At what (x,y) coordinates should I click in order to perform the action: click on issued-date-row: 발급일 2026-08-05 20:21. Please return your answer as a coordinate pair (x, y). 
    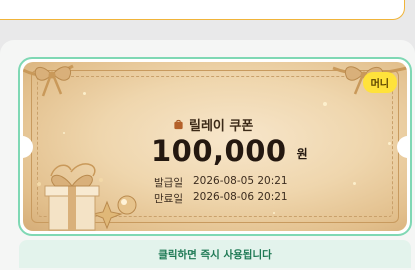
    Looking at the image, I should click on (221, 182).